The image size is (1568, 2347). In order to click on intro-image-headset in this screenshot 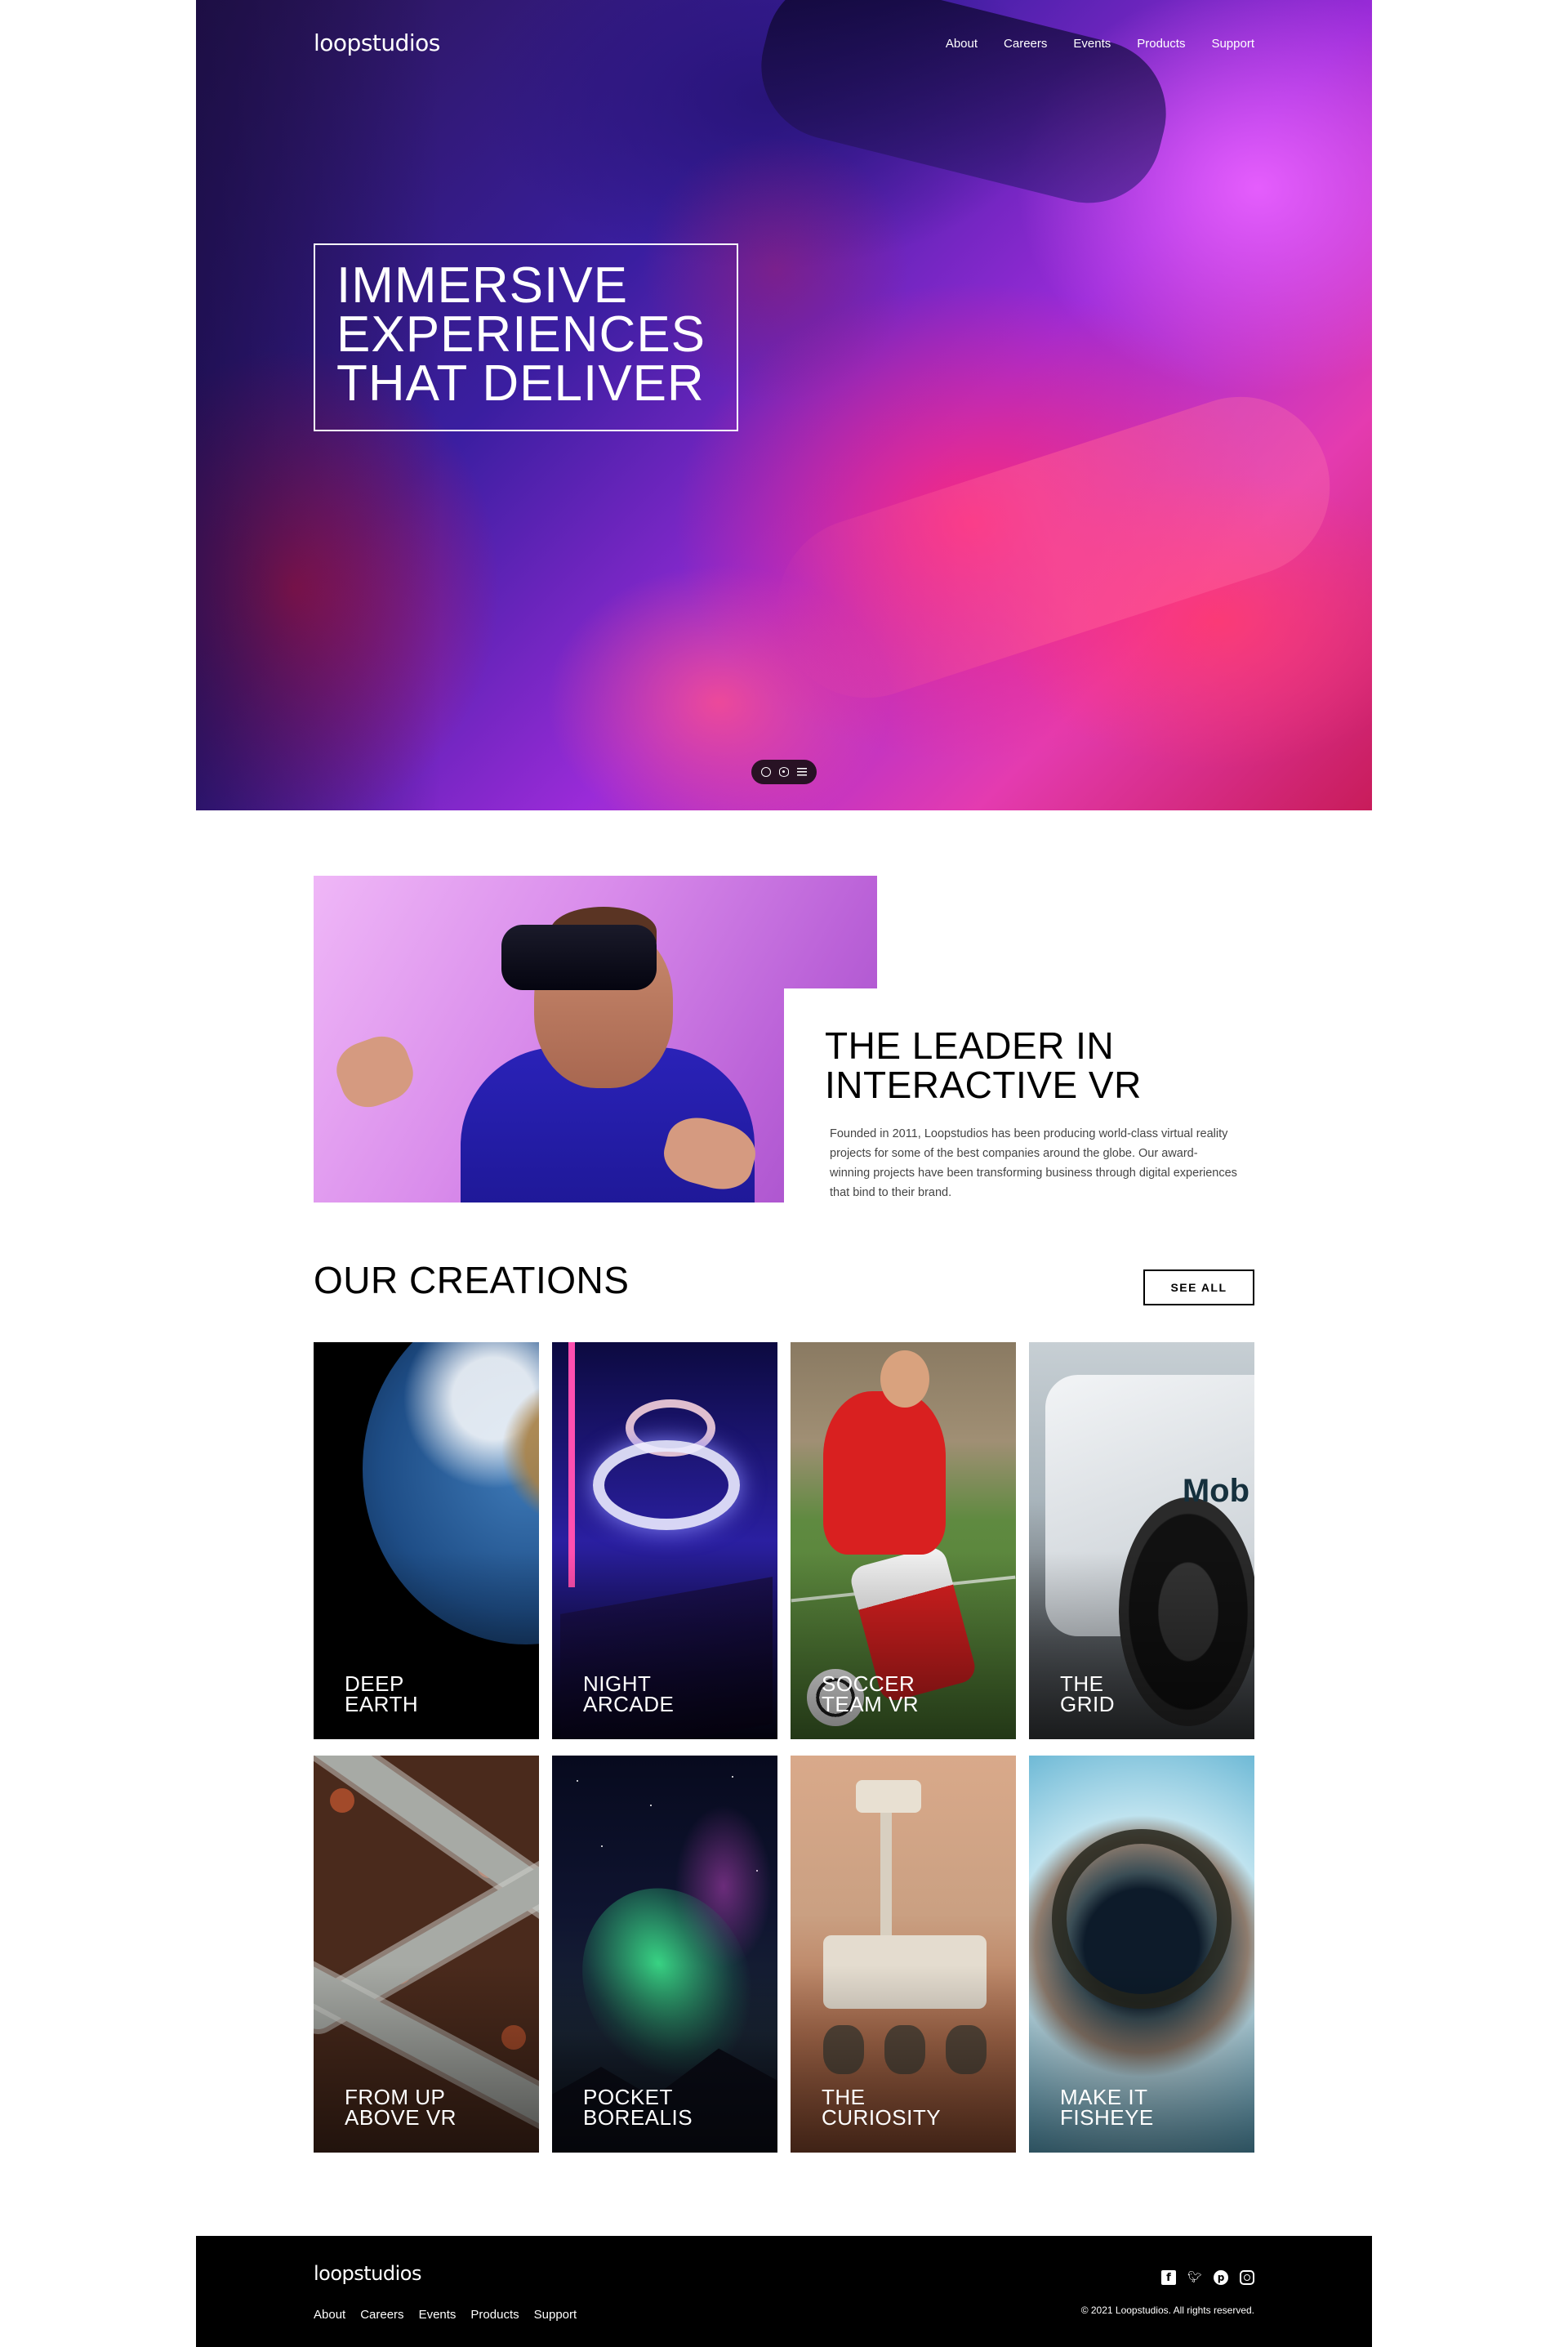, I will do `click(579, 957)`.